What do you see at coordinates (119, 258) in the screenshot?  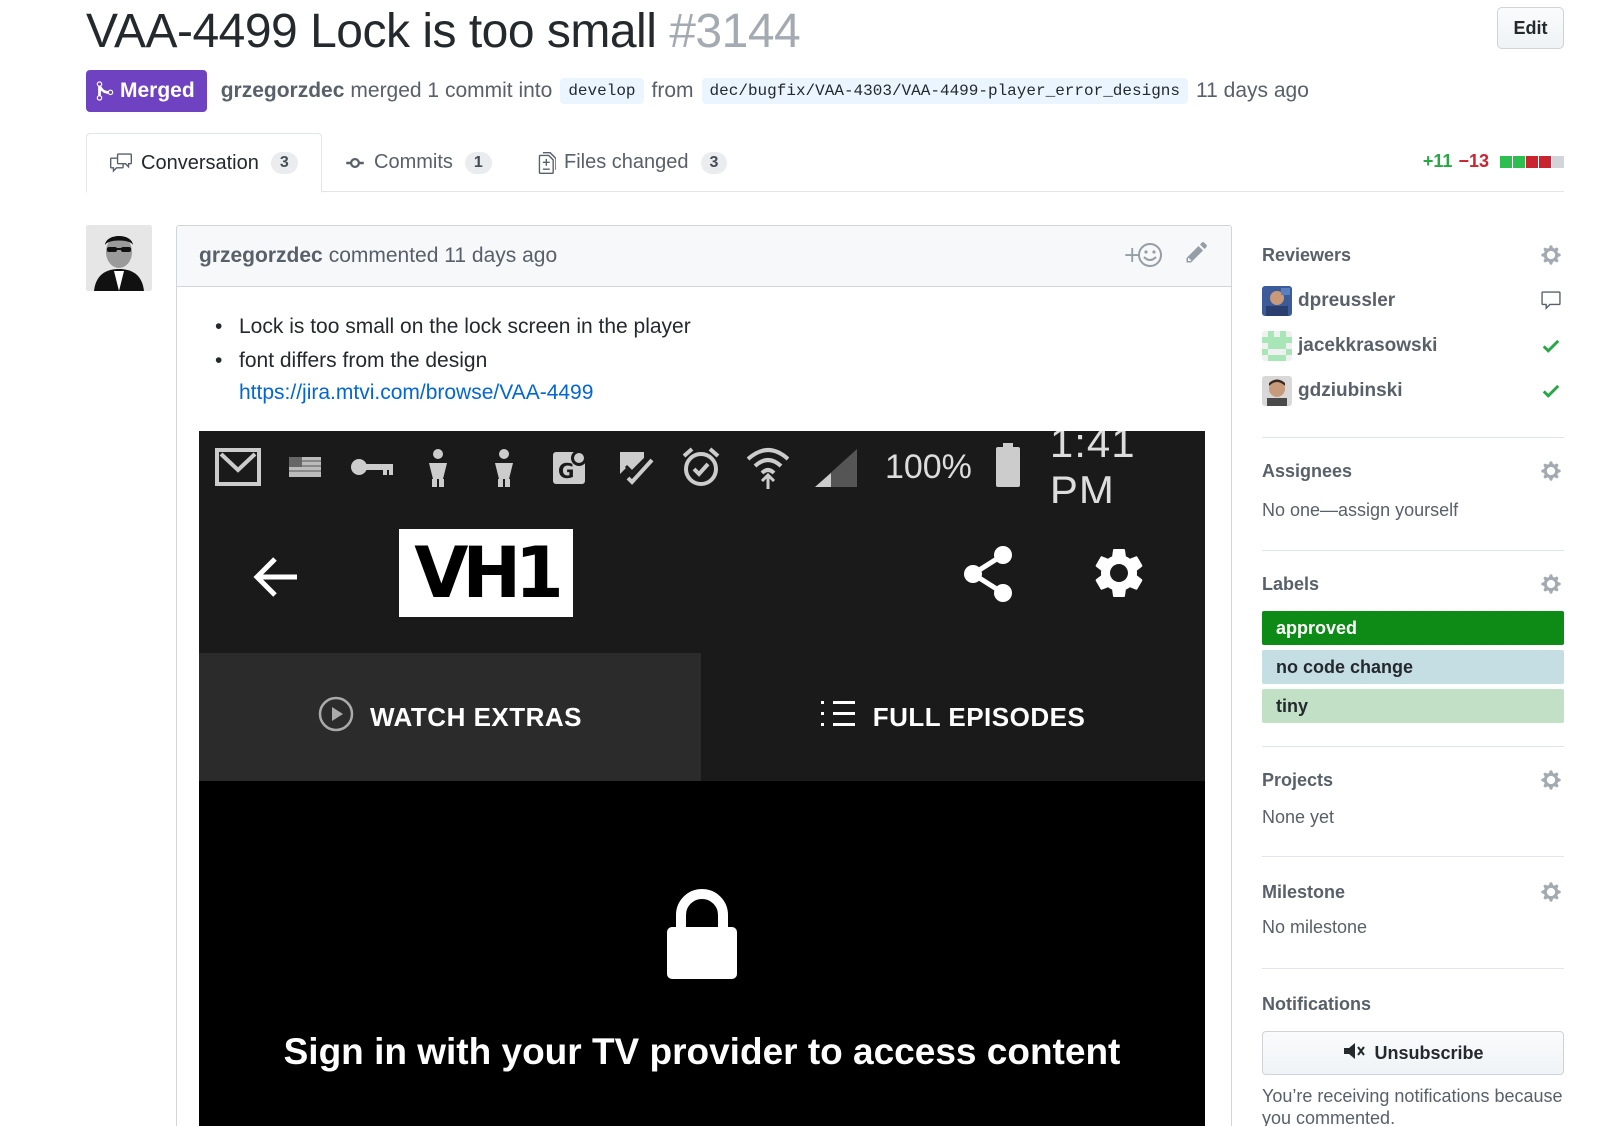 I see `comment-author-avatar` at bounding box center [119, 258].